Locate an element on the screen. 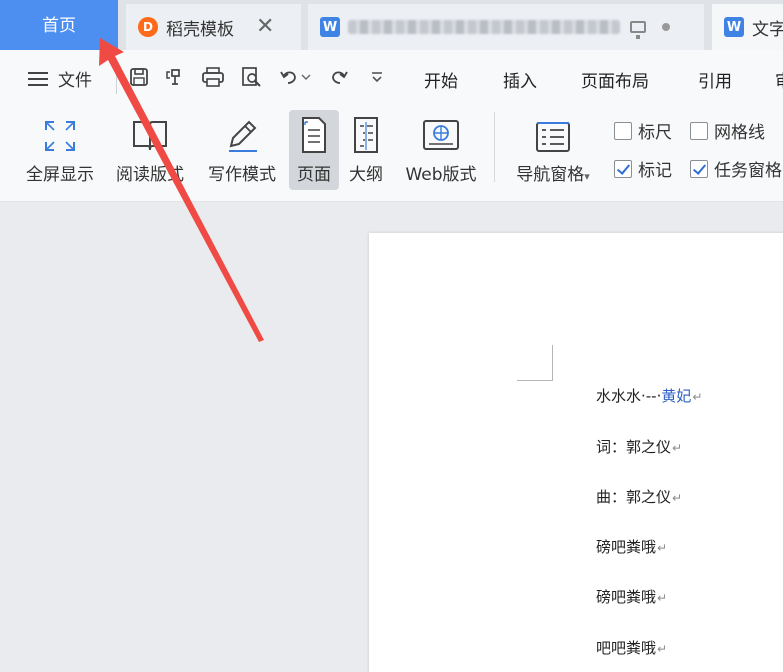 Image resolution: width=783 pixels, height=672 pixels. lyric-text: 吧吧粪哦 is located at coordinates (626, 648).